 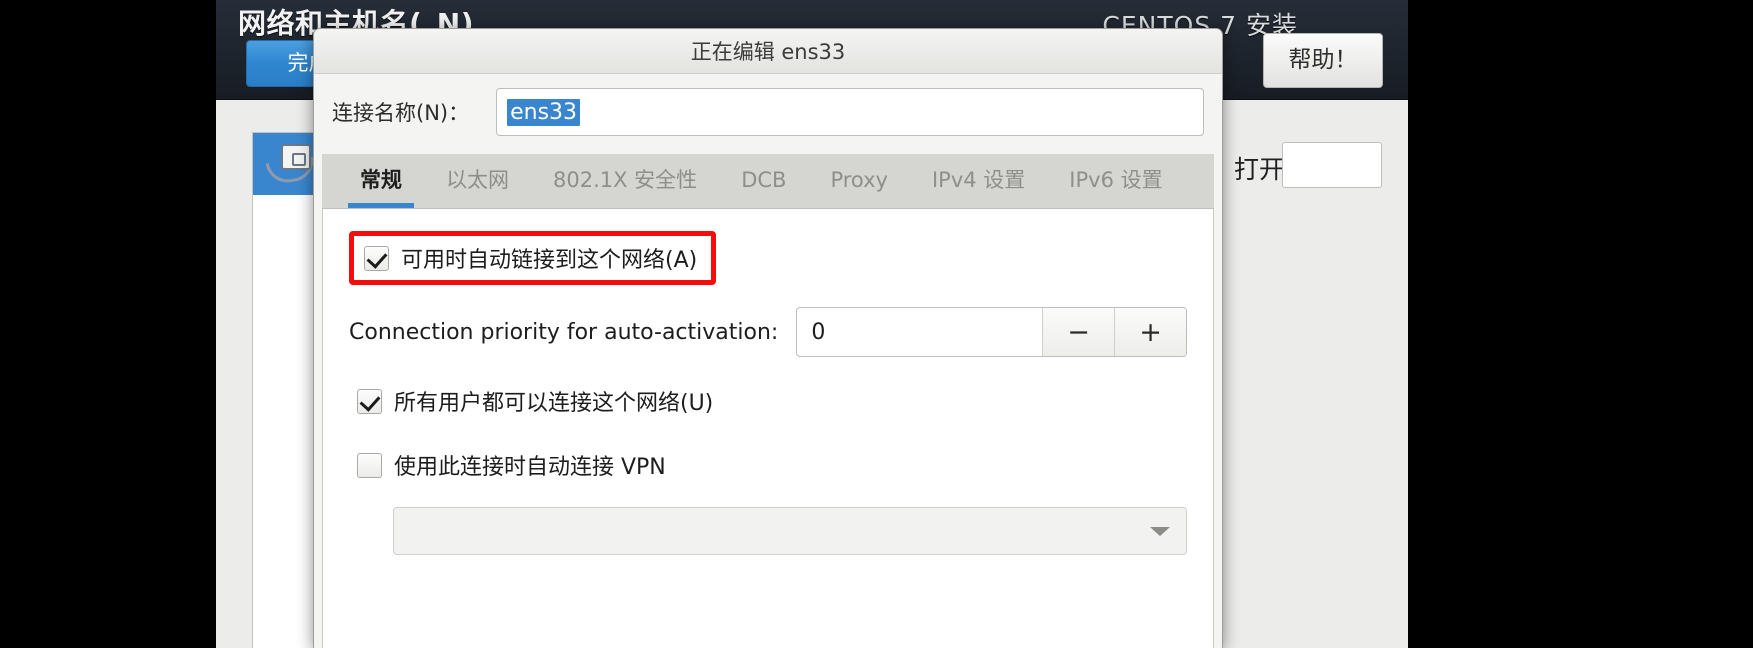 What do you see at coordinates (763, 182) in the screenshot?
I see `tab-dcb: DCB` at bounding box center [763, 182].